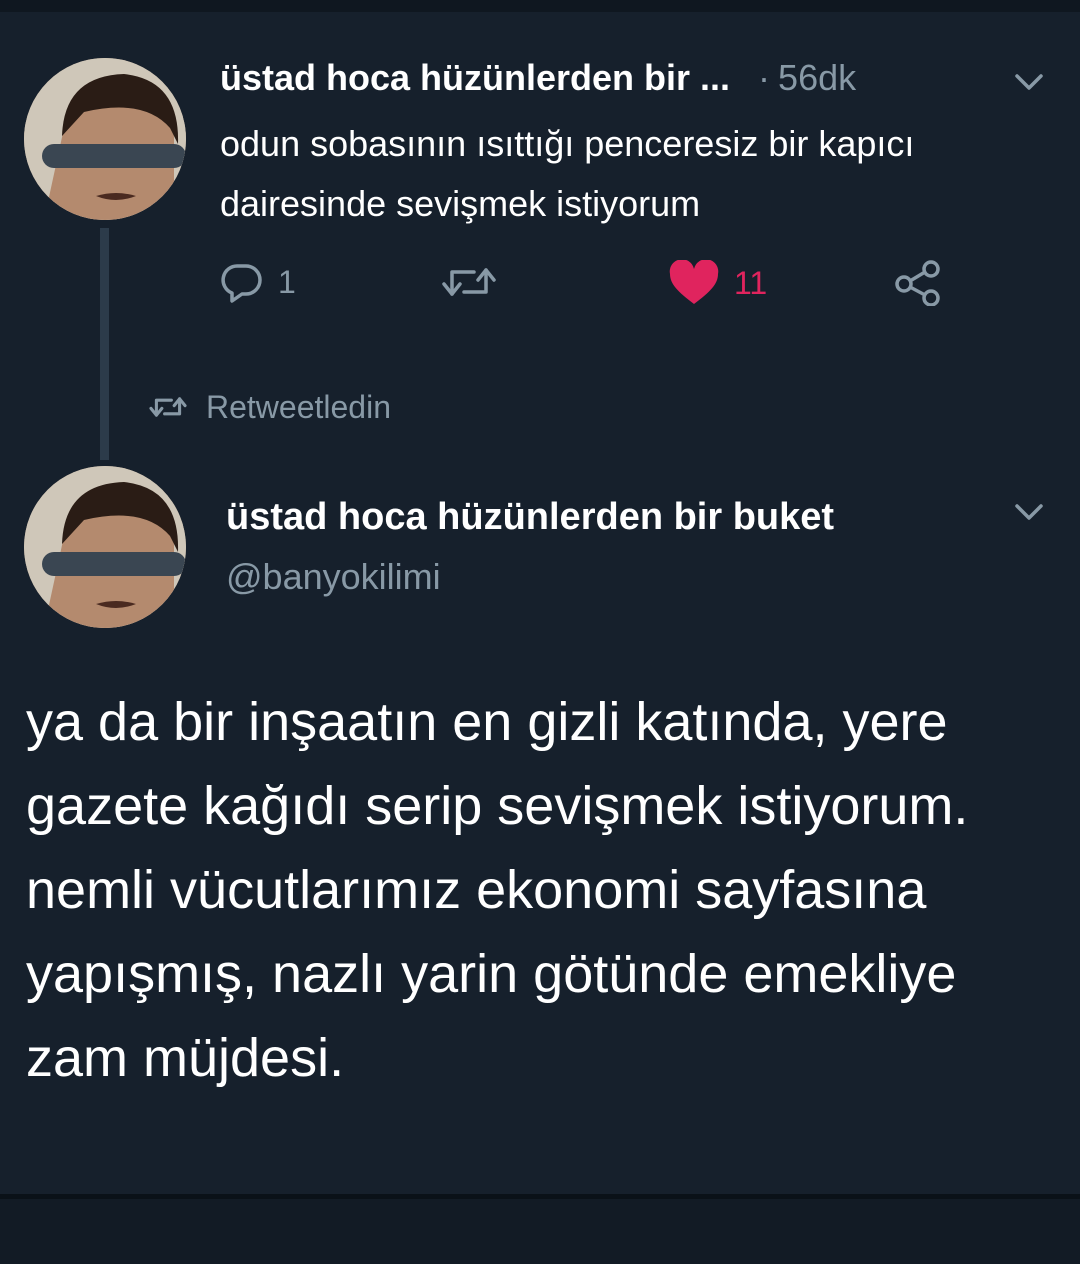 The image size is (1080, 1264). I want to click on like-count: 11, so click(751, 282).